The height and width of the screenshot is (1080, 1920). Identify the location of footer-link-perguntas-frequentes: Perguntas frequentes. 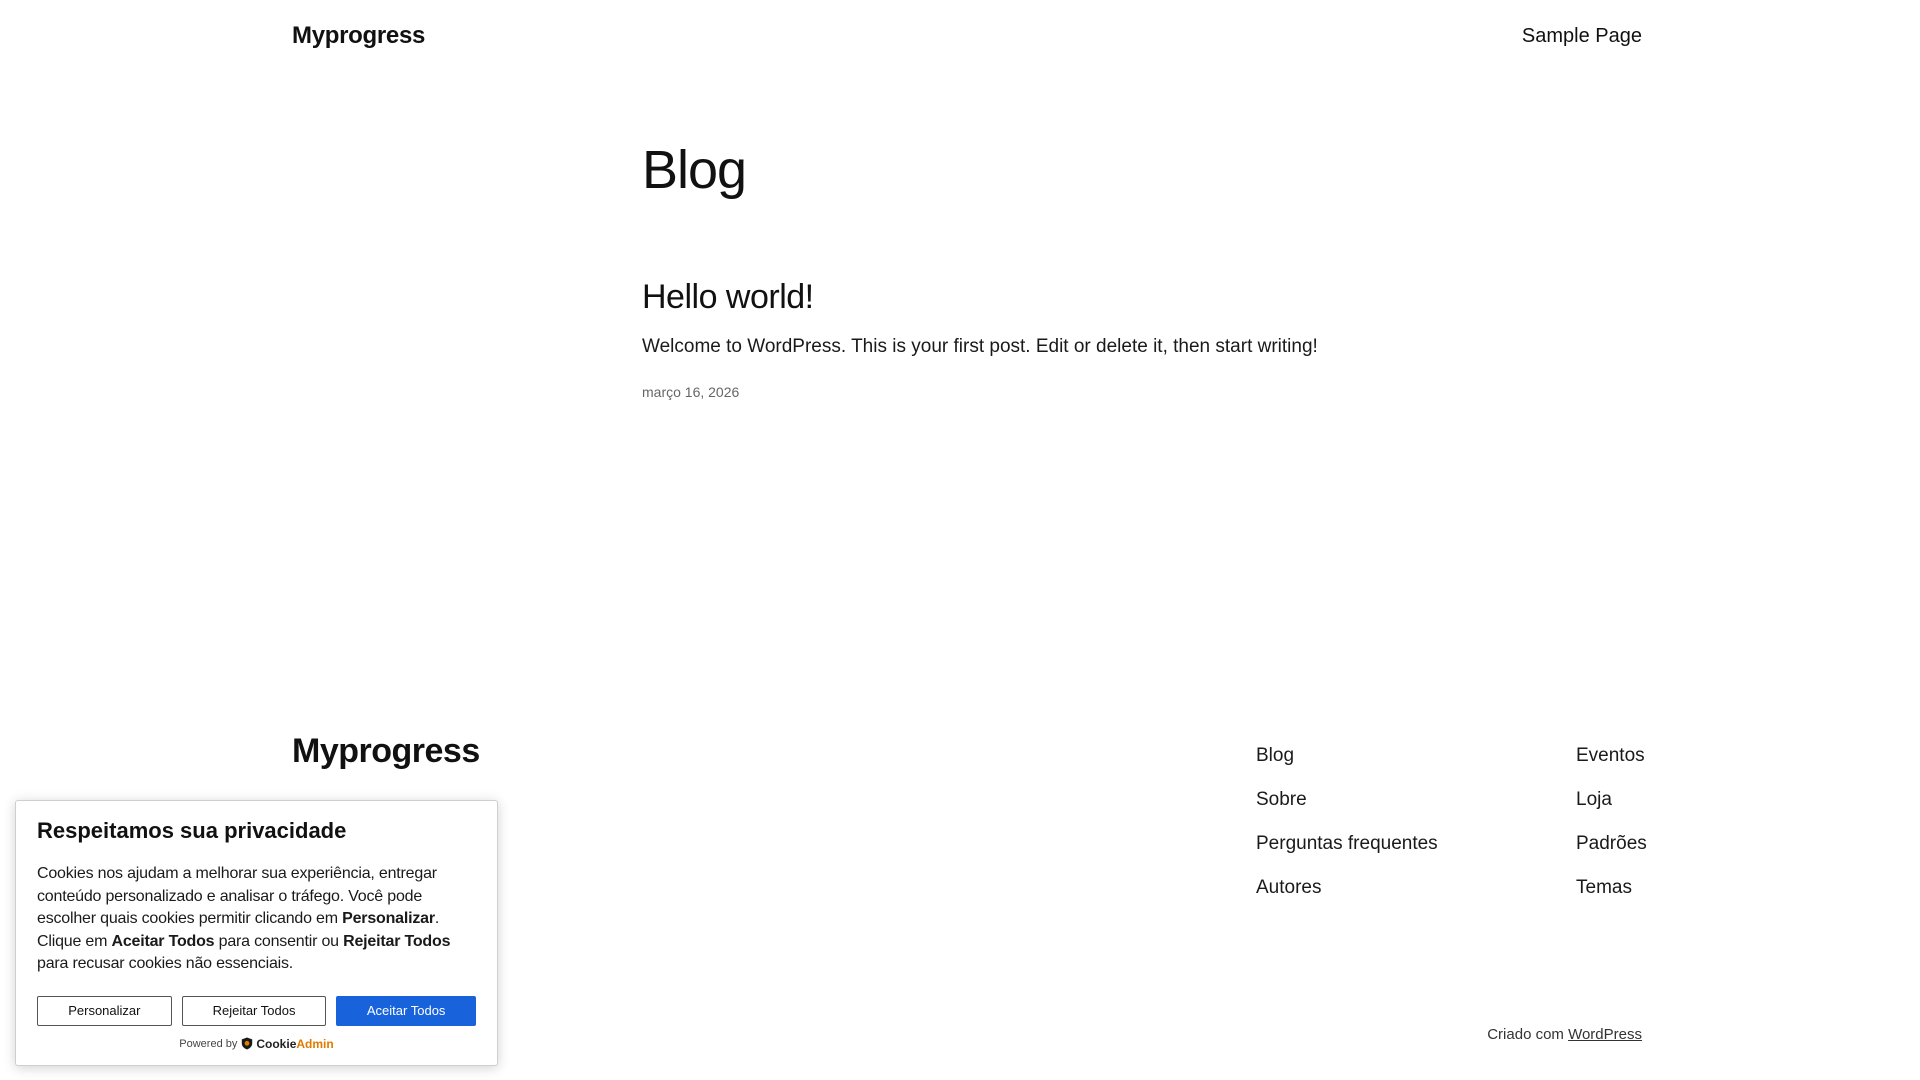
(1347, 844).